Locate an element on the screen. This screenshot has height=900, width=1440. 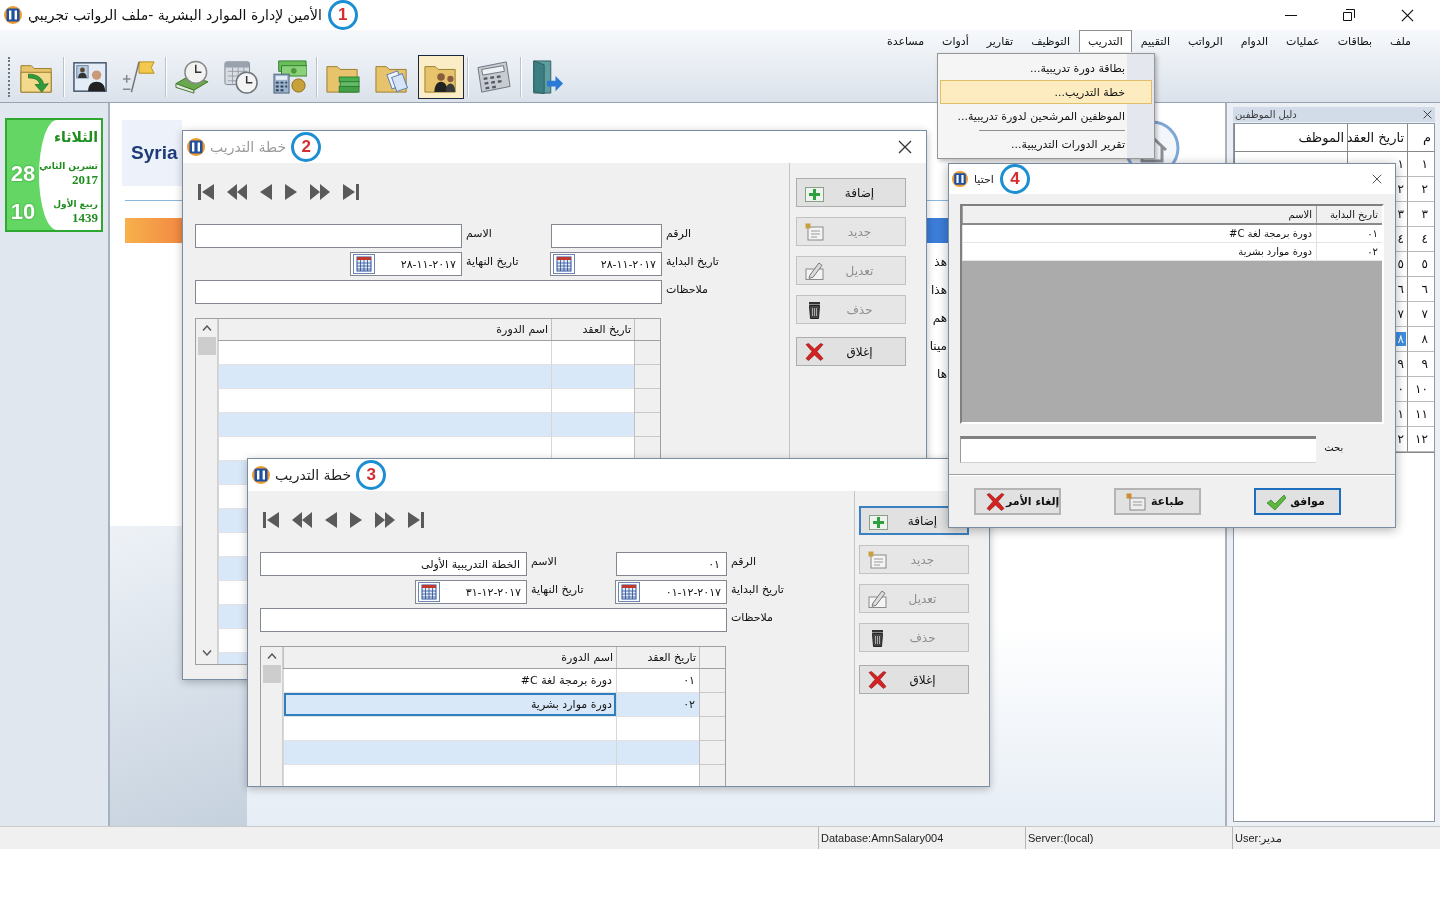
row-header is located at coordinates (712, 705).